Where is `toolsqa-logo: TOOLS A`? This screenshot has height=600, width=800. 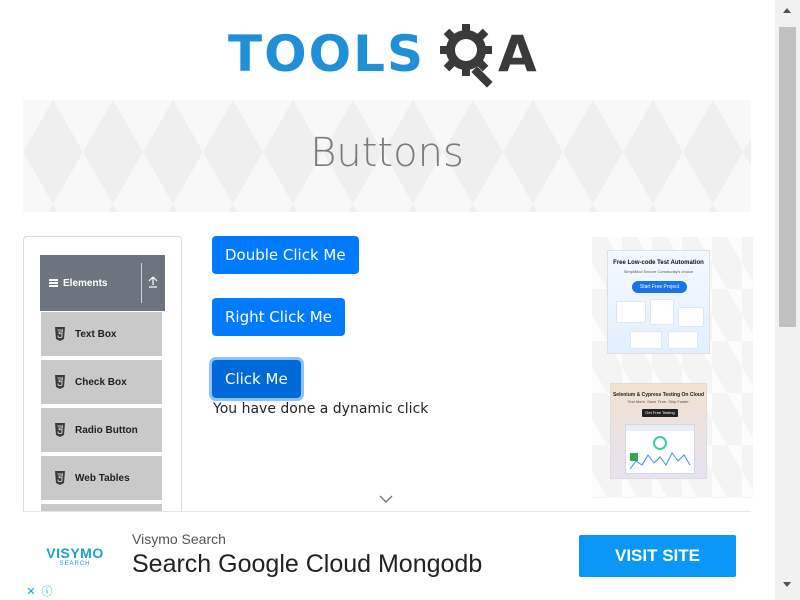 toolsqa-logo: TOOLS A is located at coordinates (393, 54).